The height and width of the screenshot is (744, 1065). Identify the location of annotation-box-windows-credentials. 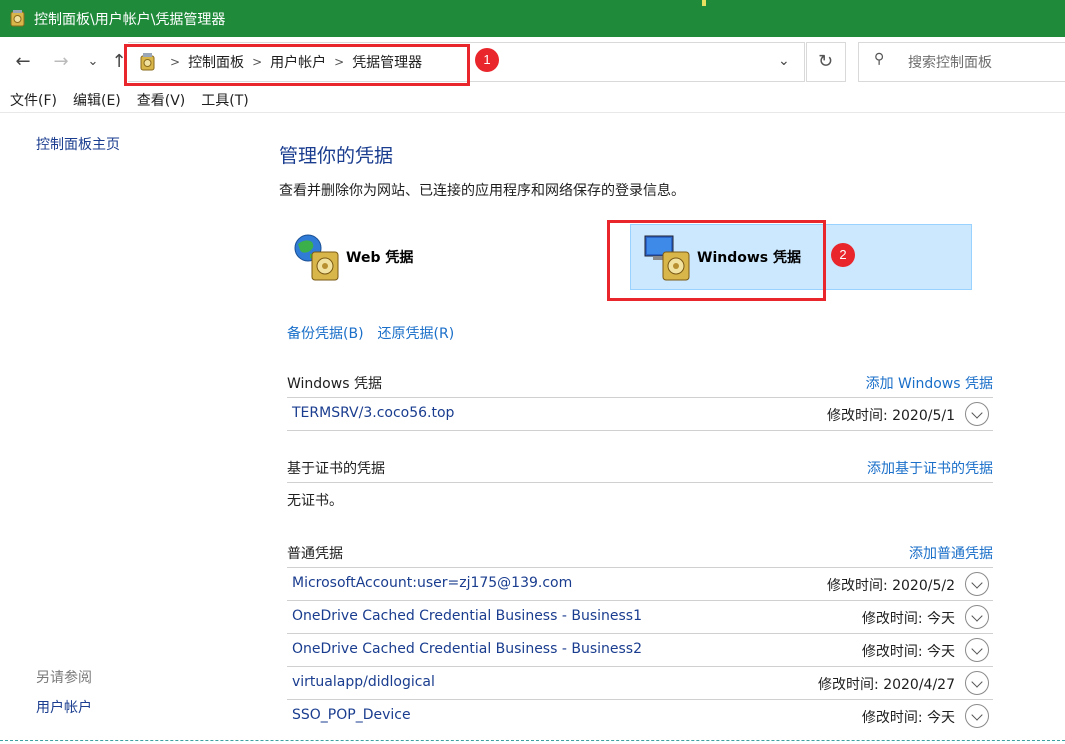
(716, 260).